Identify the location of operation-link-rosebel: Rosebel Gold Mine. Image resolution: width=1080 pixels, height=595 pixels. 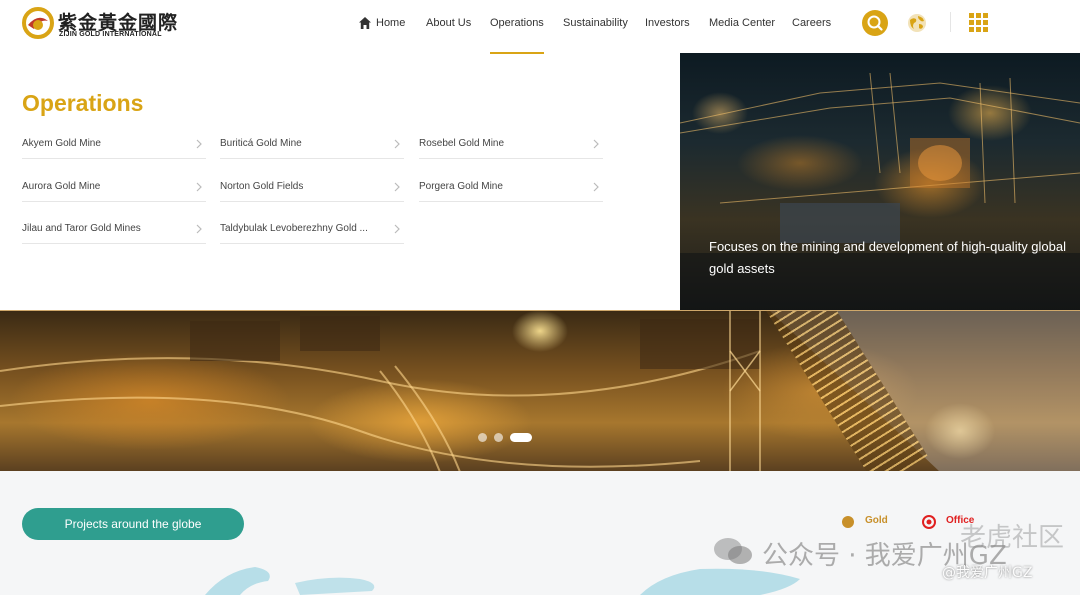
(511, 148).